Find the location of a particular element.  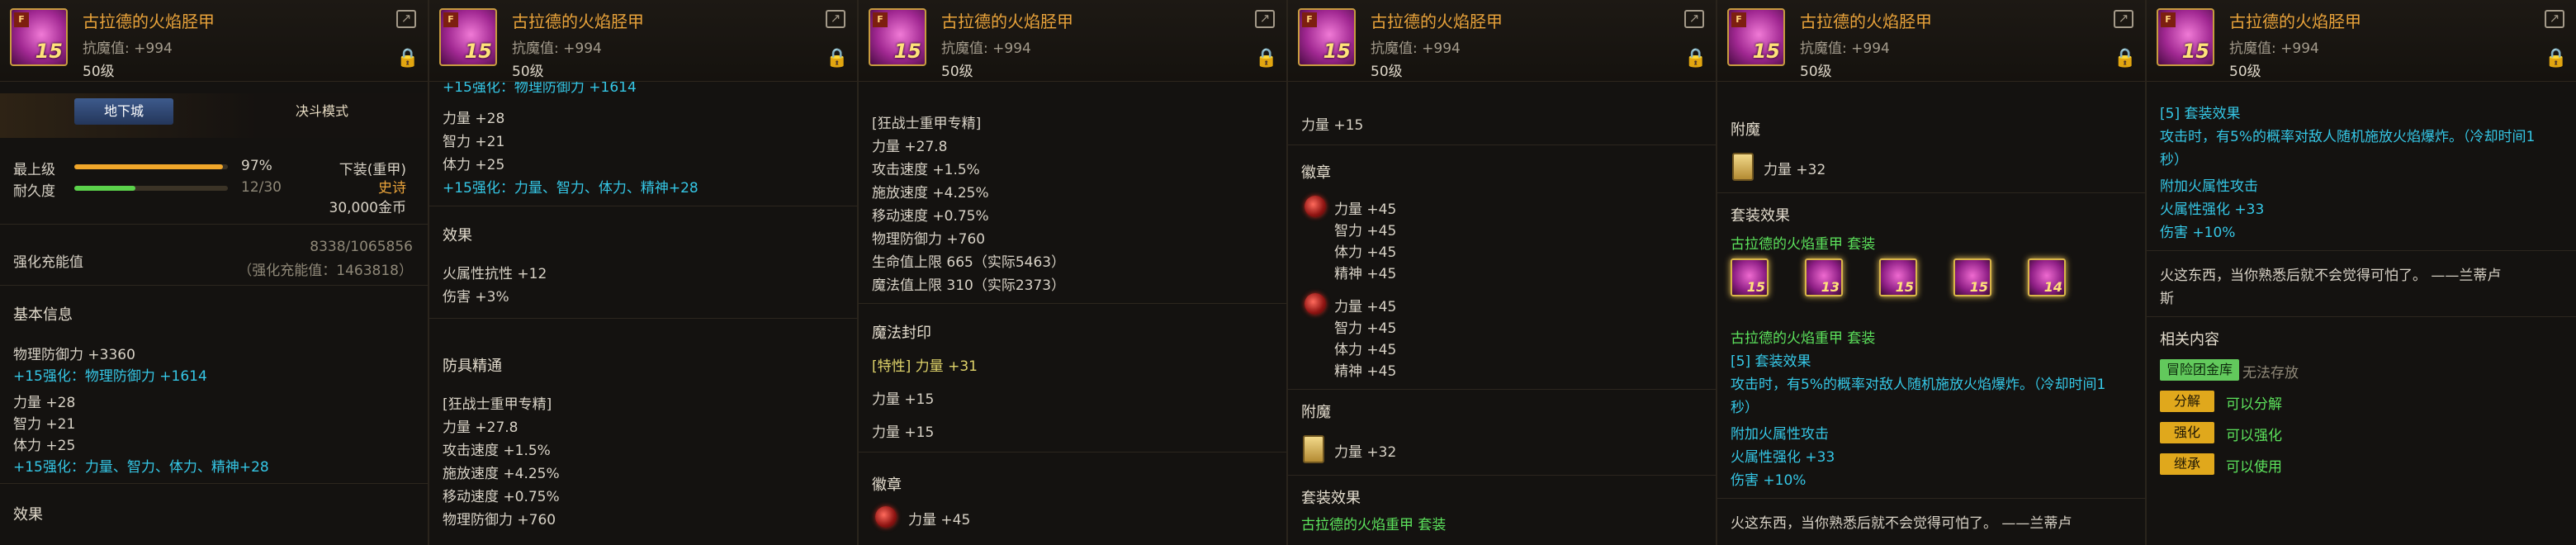

seal-str-2: 力量 +15 is located at coordinates (903, 433).